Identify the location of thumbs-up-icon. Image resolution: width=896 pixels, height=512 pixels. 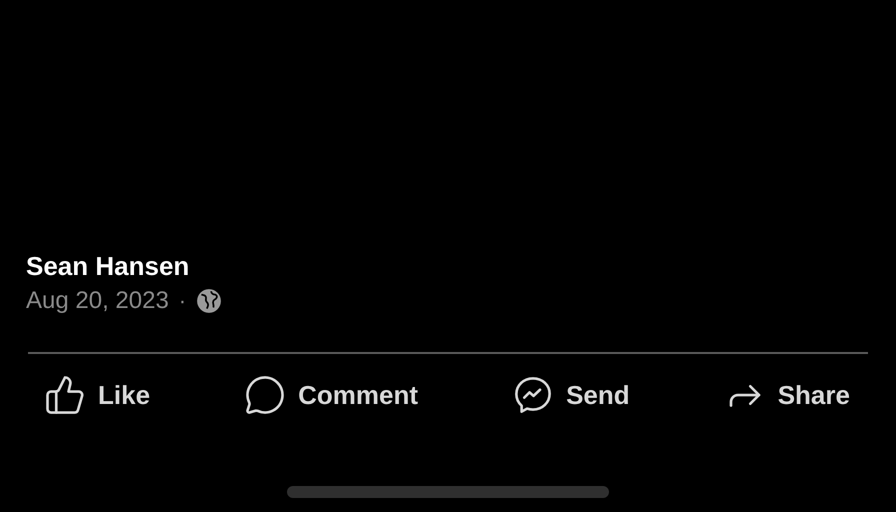
(65, 395).